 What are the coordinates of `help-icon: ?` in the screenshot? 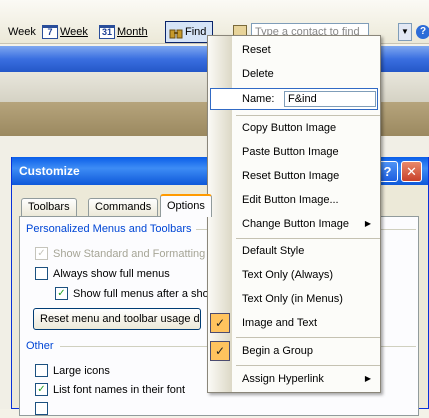 It's located at (422, 32).